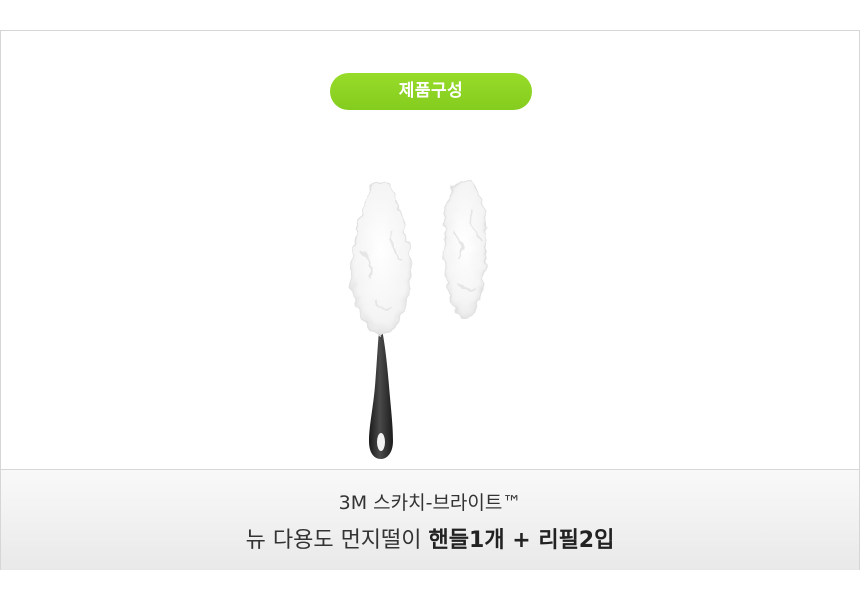 Image resolution: width=860 pixels, height=600 pixels. Describe the element at coordinates (381, 259) in the screenshot. I see `duster-head` at that location.